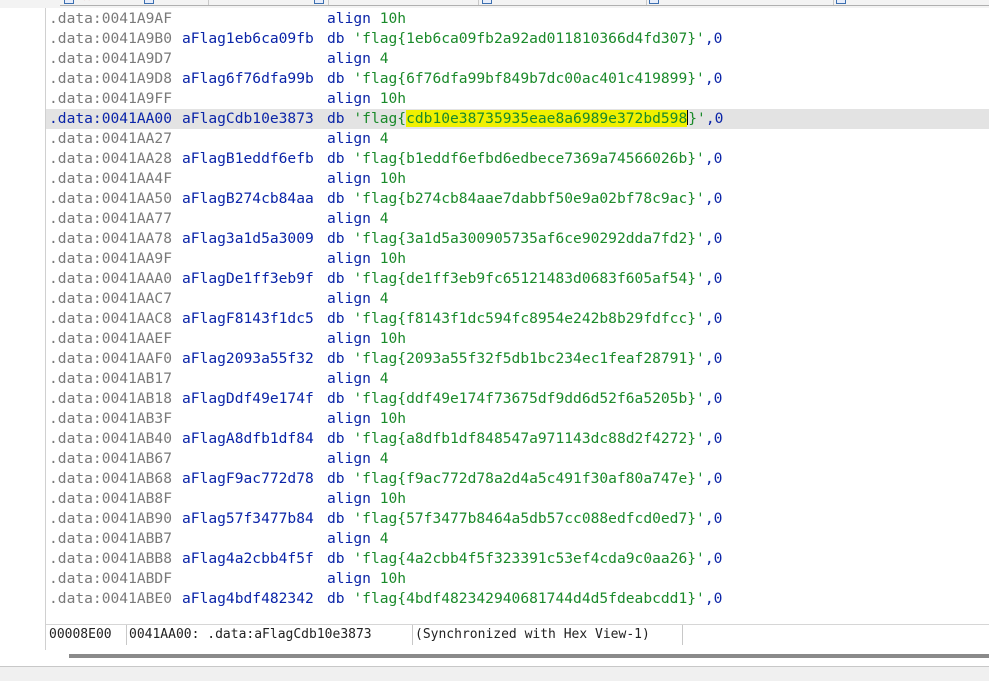 This screenshot has height=681, width=989. Describe the element at coordinates (111, 418) in the screenshot. I see `row-address: .data:0041AB3F` at that location.